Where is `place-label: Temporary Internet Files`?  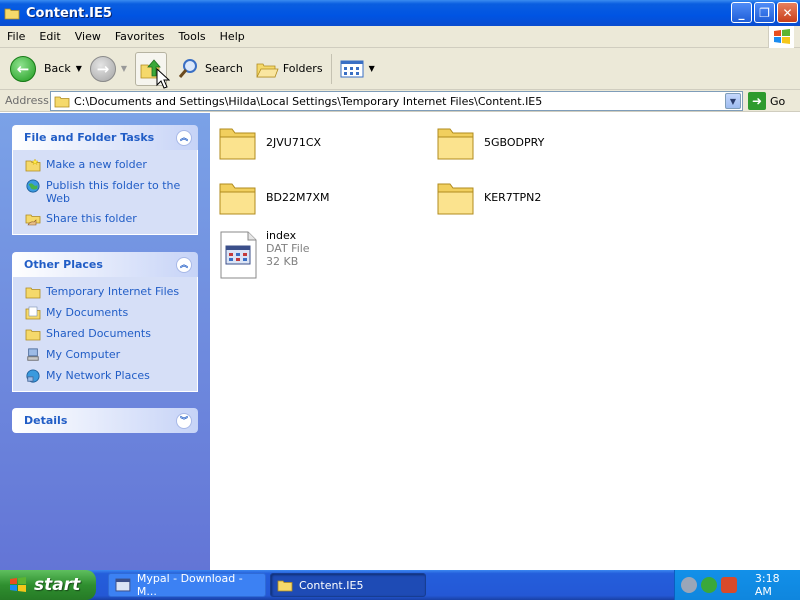 place-label: Temporary Internet Files is located at coordinates (113, 291).